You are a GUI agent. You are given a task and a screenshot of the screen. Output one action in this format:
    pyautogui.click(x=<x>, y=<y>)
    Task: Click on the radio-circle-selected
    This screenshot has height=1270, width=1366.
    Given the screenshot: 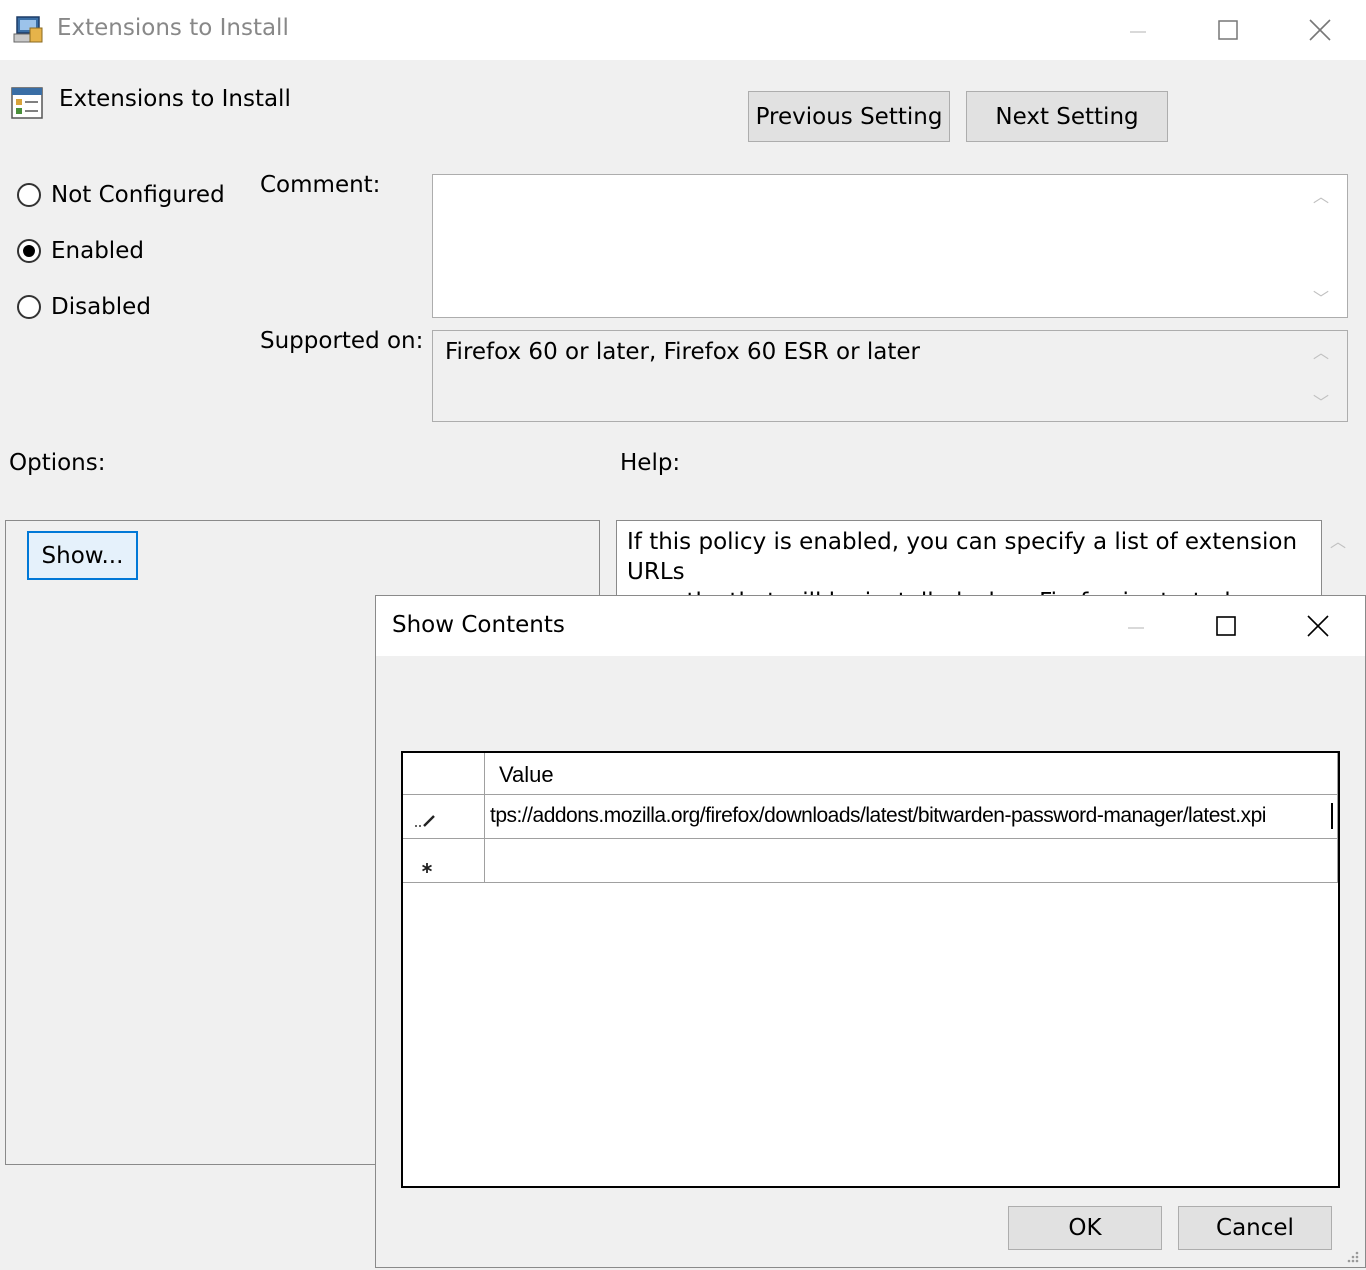 What is the action you would take?
    pyautogui.click(x=29, y=251)
    